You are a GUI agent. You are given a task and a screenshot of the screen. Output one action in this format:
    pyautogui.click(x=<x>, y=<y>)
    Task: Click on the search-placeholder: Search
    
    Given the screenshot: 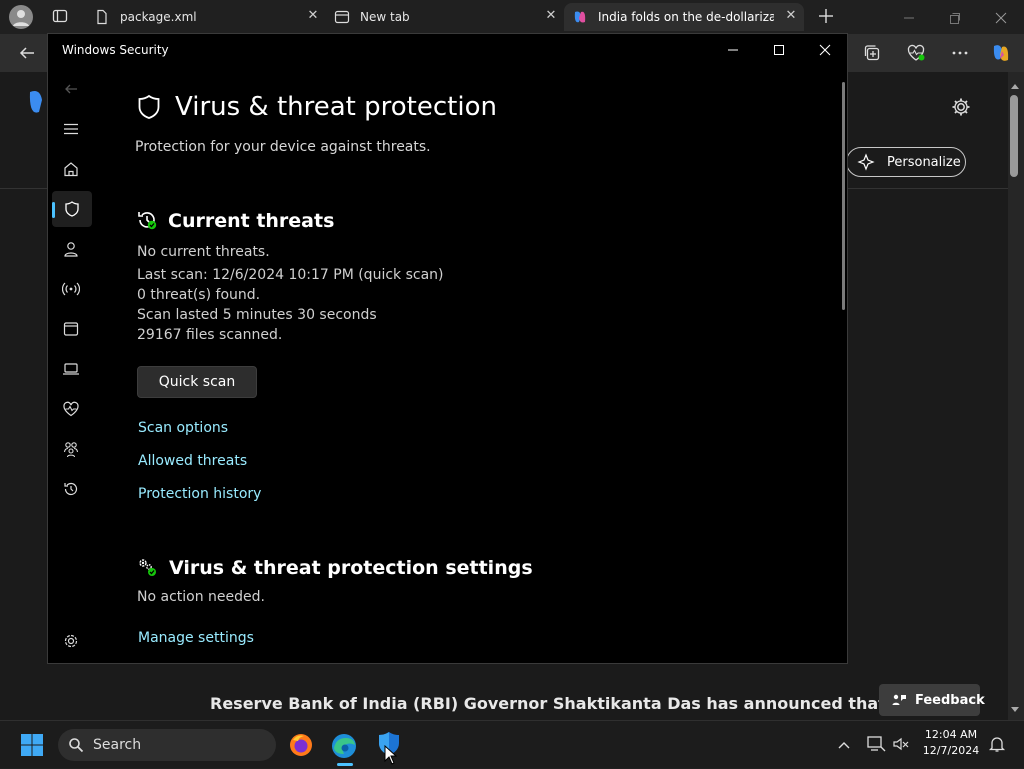 What is the action you would take?
    pyautogui.click(x=117, y=745)
    